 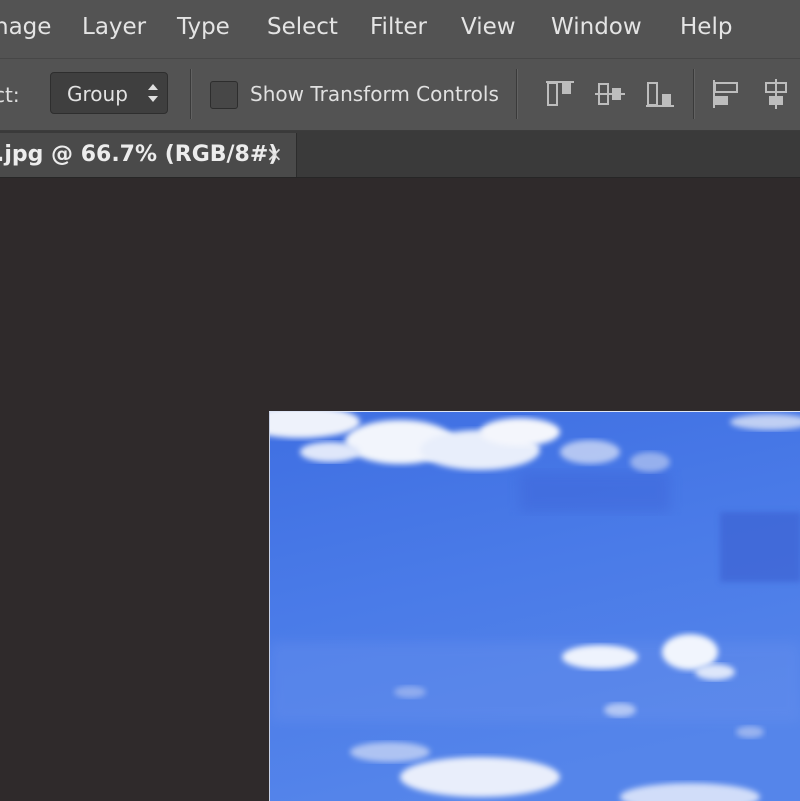 I want to click on show-transform-label: Show Transform Controls, so click(x=374, y=94).